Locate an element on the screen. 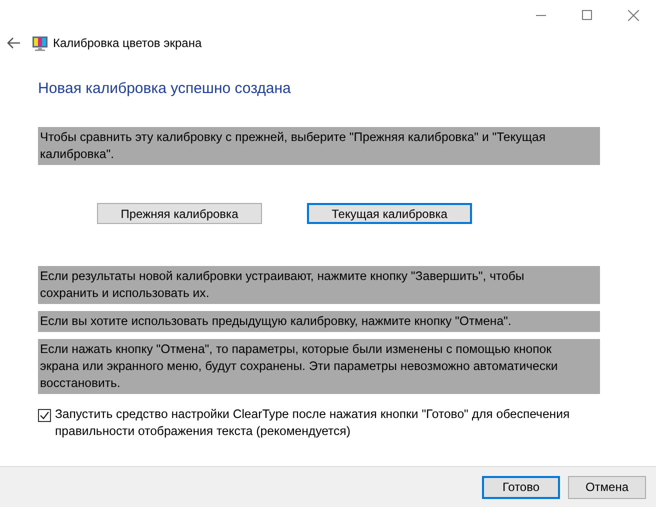 Image resolution: width=656 pixels, height=507 pixels. calibration-button: Прежняя калибровка is located at coordinates (179, 213).